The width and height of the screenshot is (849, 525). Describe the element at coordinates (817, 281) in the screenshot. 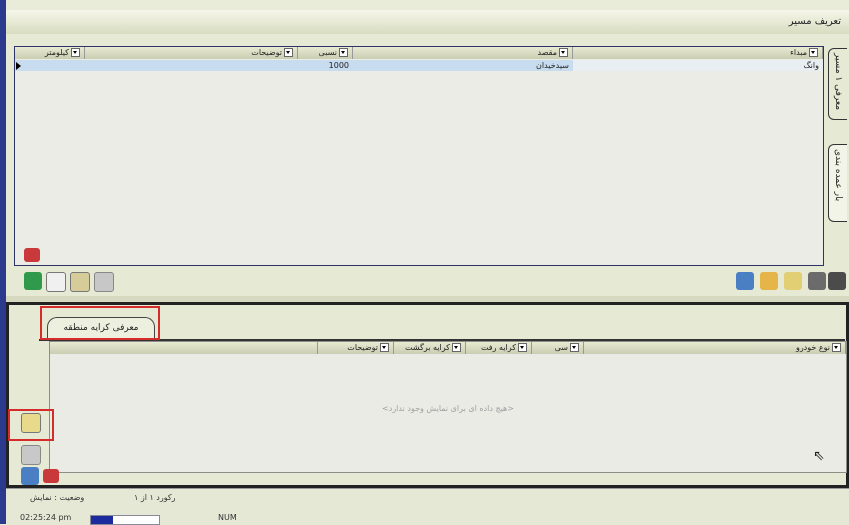

I see `cancel-icon` at that location.